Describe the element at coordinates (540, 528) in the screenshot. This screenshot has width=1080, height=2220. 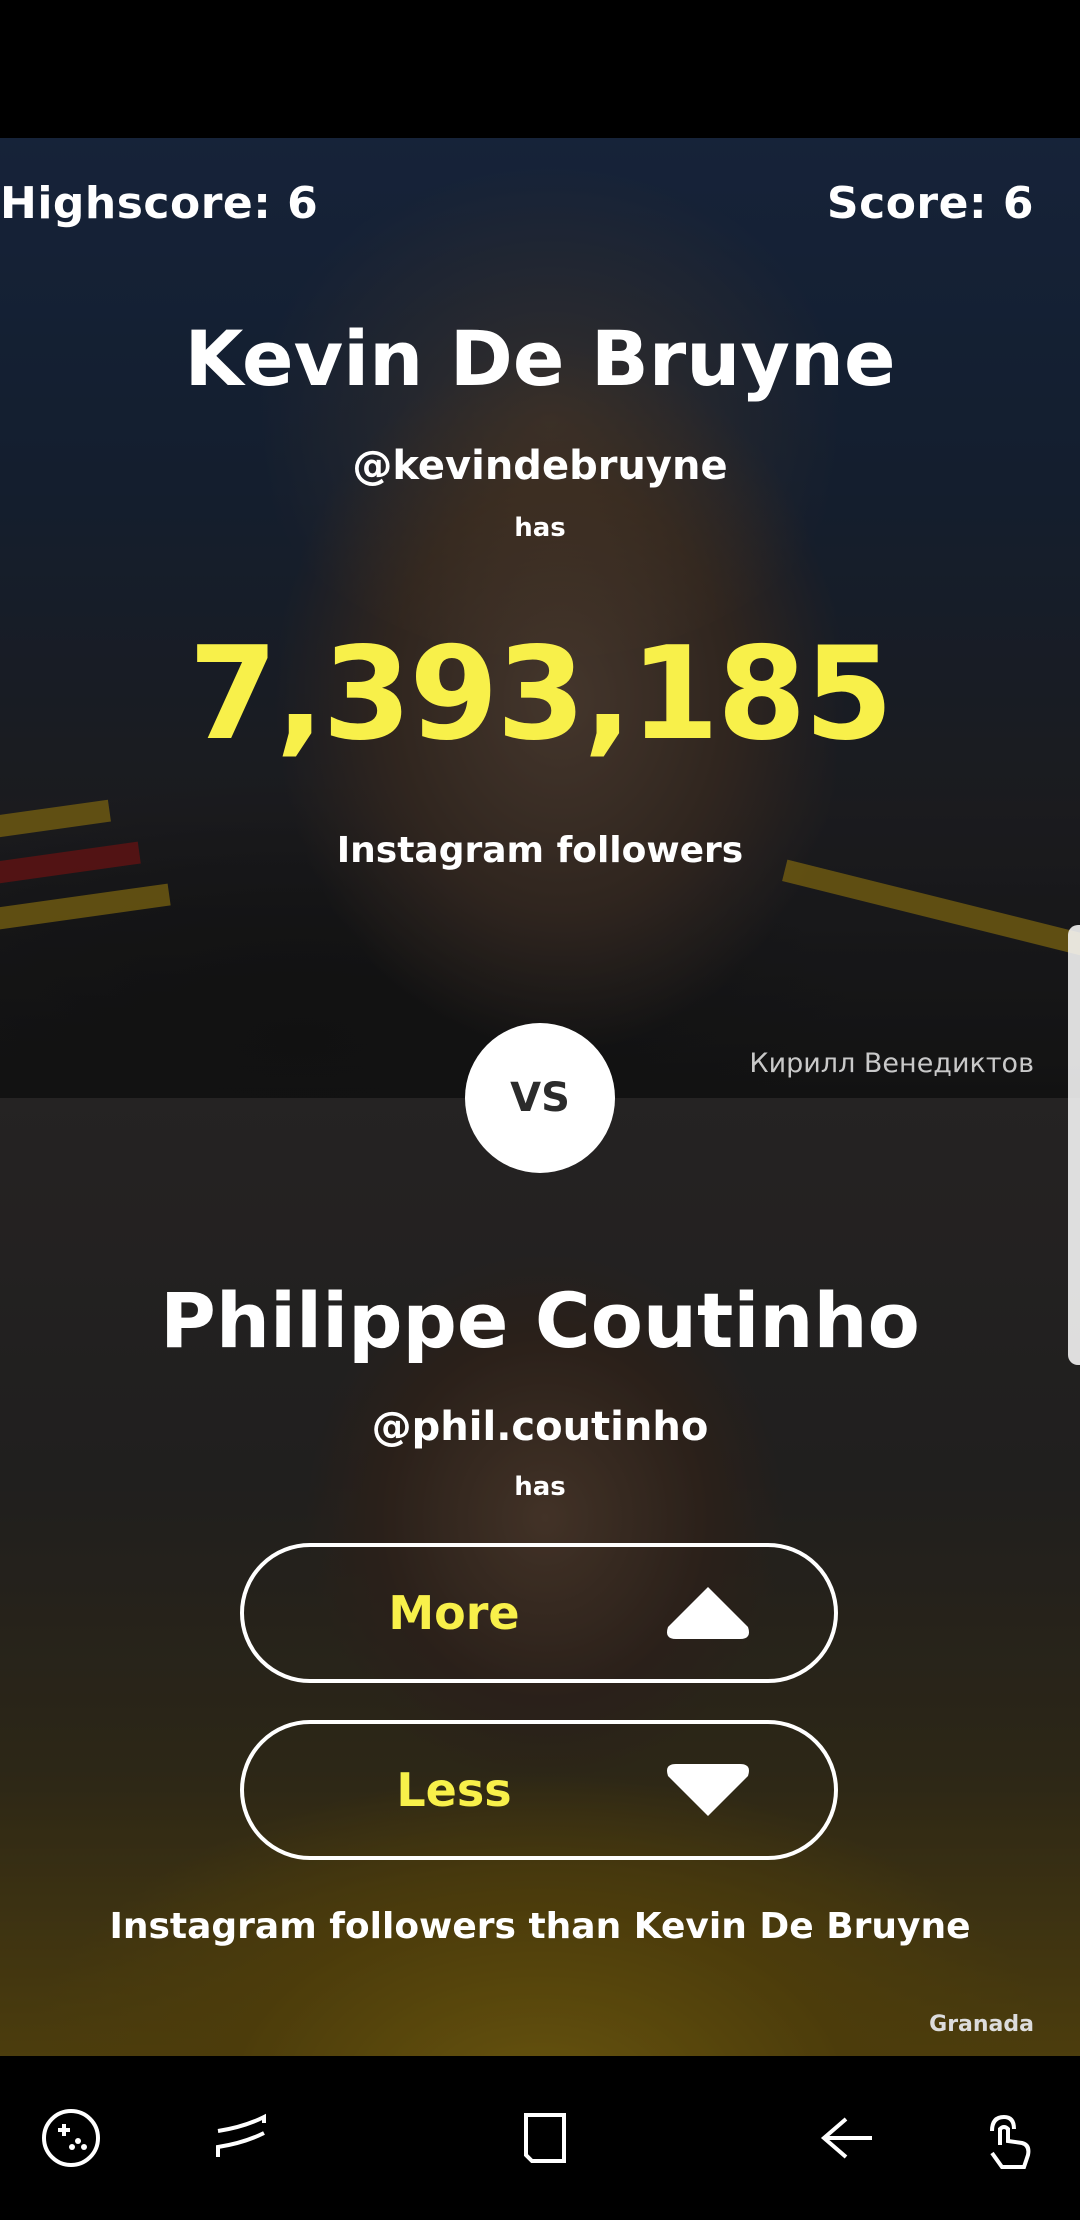
I see `top-person-has: has` at that location.